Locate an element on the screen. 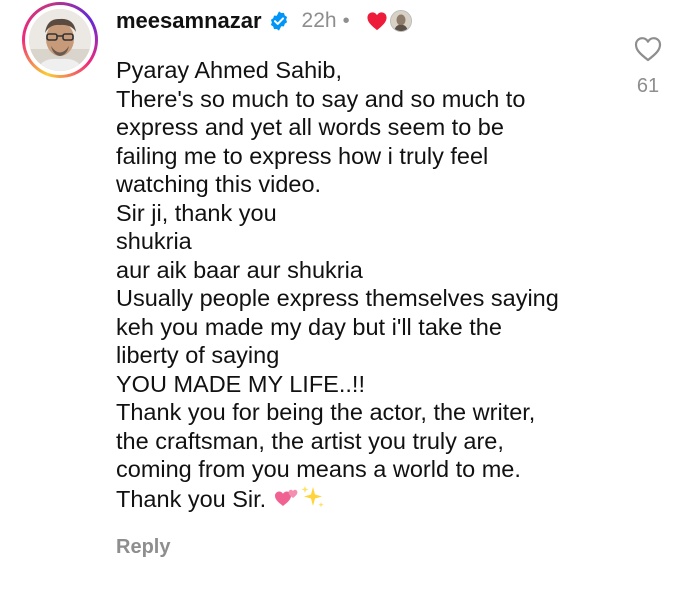 The height and width of the screenshot is (600, 696). verified-badge-icon is located at coordinates (278, 21).